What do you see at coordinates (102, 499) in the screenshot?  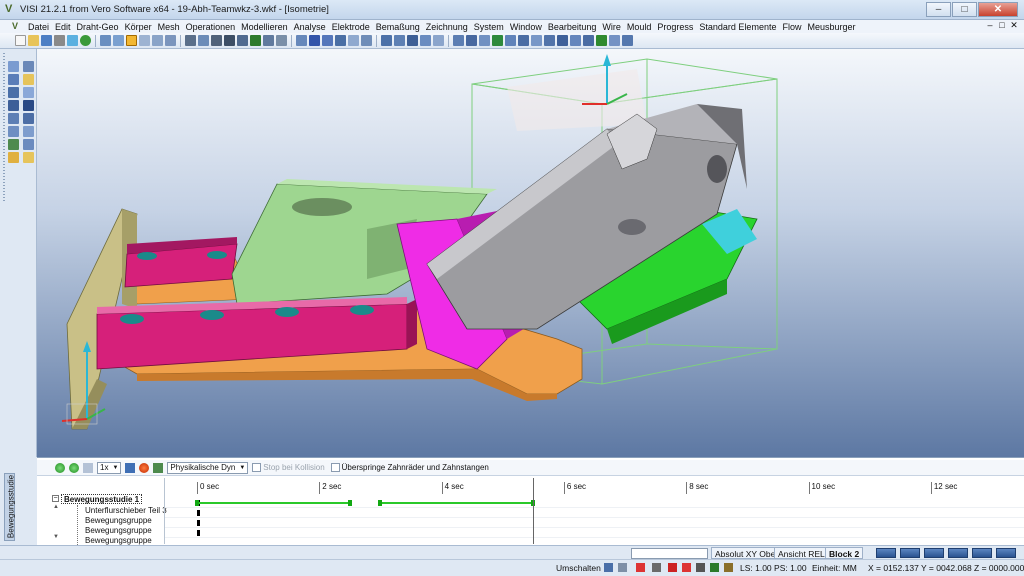 I see `motion-study-root: Bewegungsstudie 1` at bounding box center [102, 499].